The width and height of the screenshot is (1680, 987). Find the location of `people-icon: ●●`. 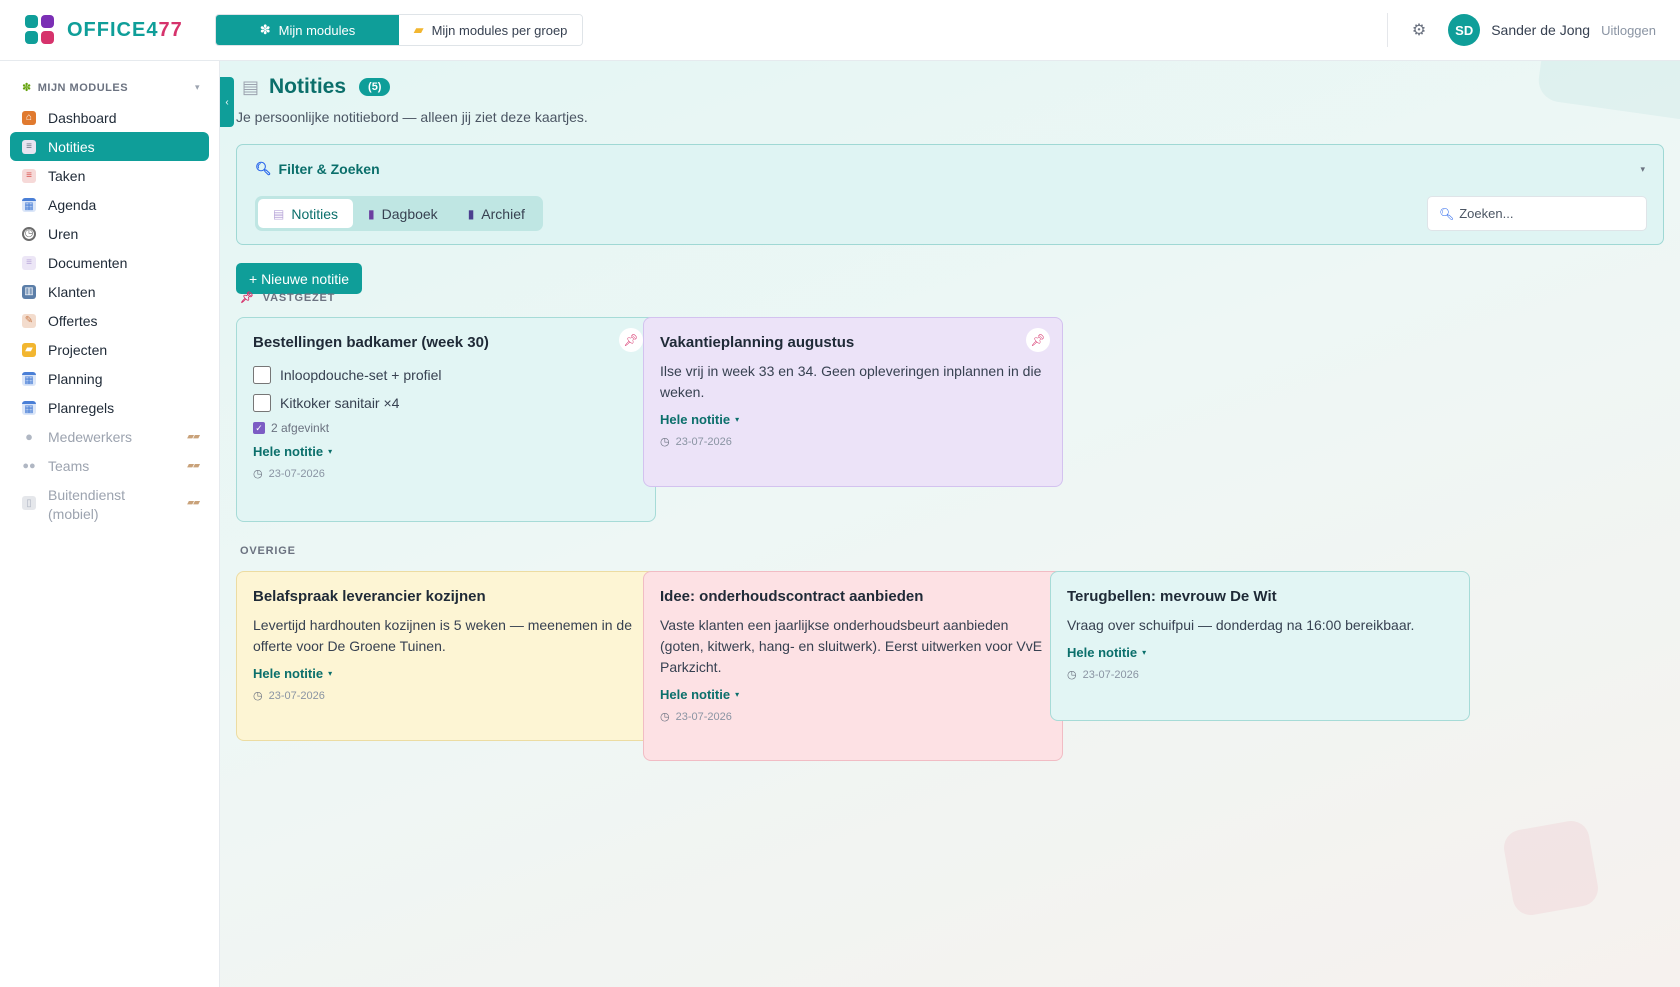

people-icon: ●● is located at coordinates (29, 465).